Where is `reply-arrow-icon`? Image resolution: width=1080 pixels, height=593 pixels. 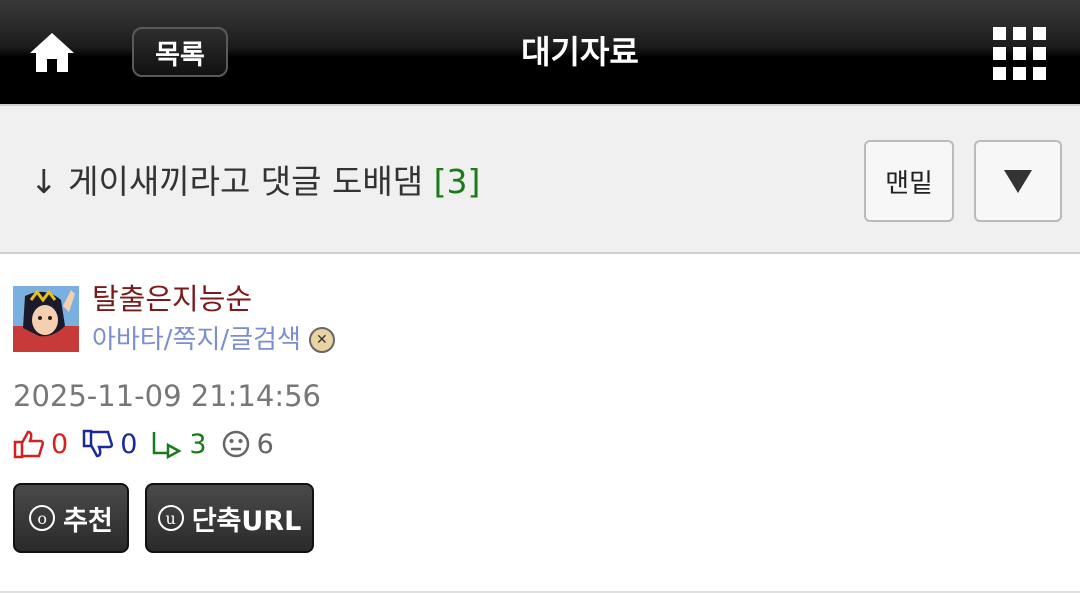
reply-arrow-icon is located at coordinates (167, 445).